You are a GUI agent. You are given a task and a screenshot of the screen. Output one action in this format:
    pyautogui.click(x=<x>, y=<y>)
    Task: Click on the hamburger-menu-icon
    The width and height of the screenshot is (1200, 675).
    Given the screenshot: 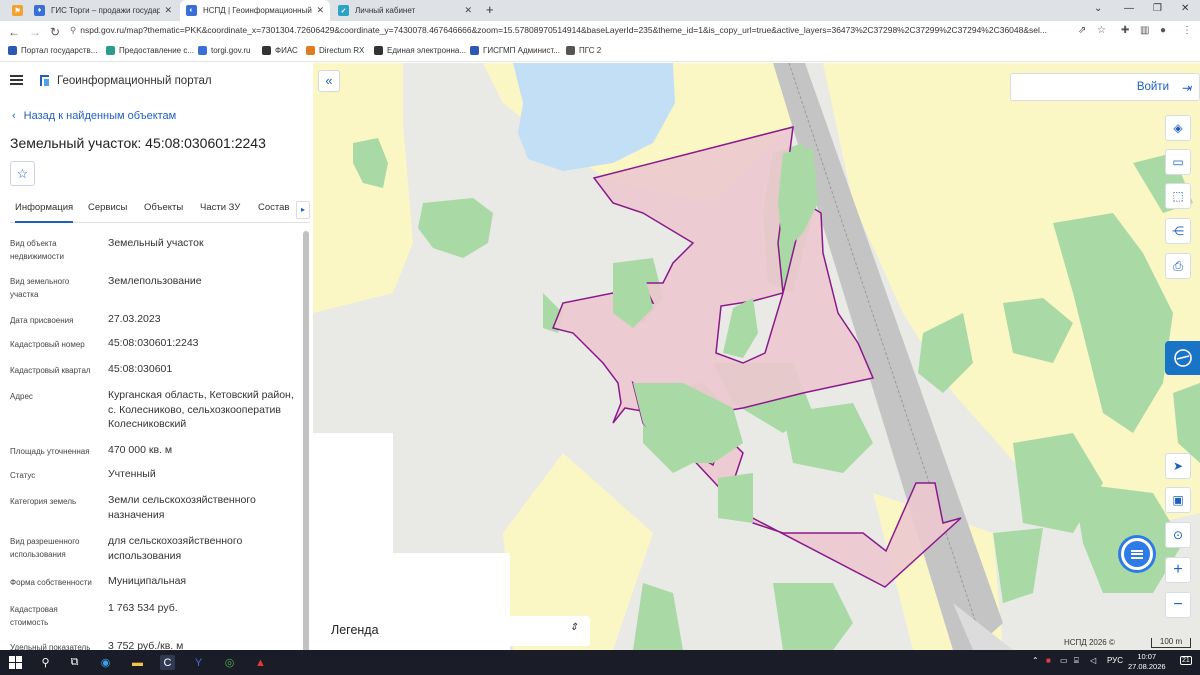 What is the action you would take?
    pyautogui.click(x=16, y=80)
    